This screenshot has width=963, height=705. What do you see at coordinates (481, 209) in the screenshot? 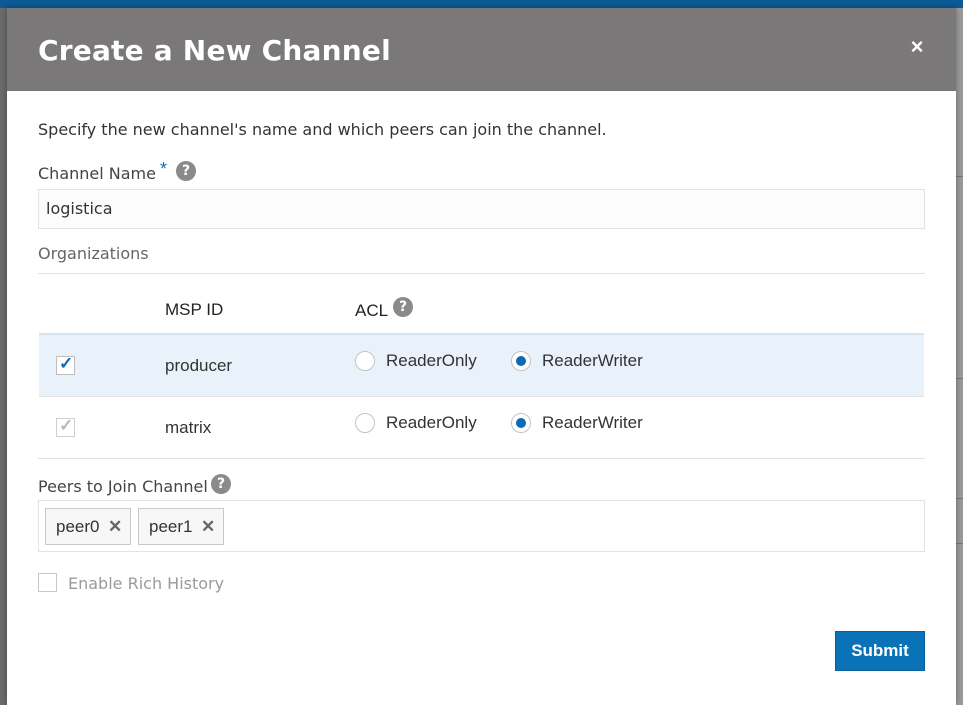
I see `channel-name-input: logistica` at bounding box center [481, 209].